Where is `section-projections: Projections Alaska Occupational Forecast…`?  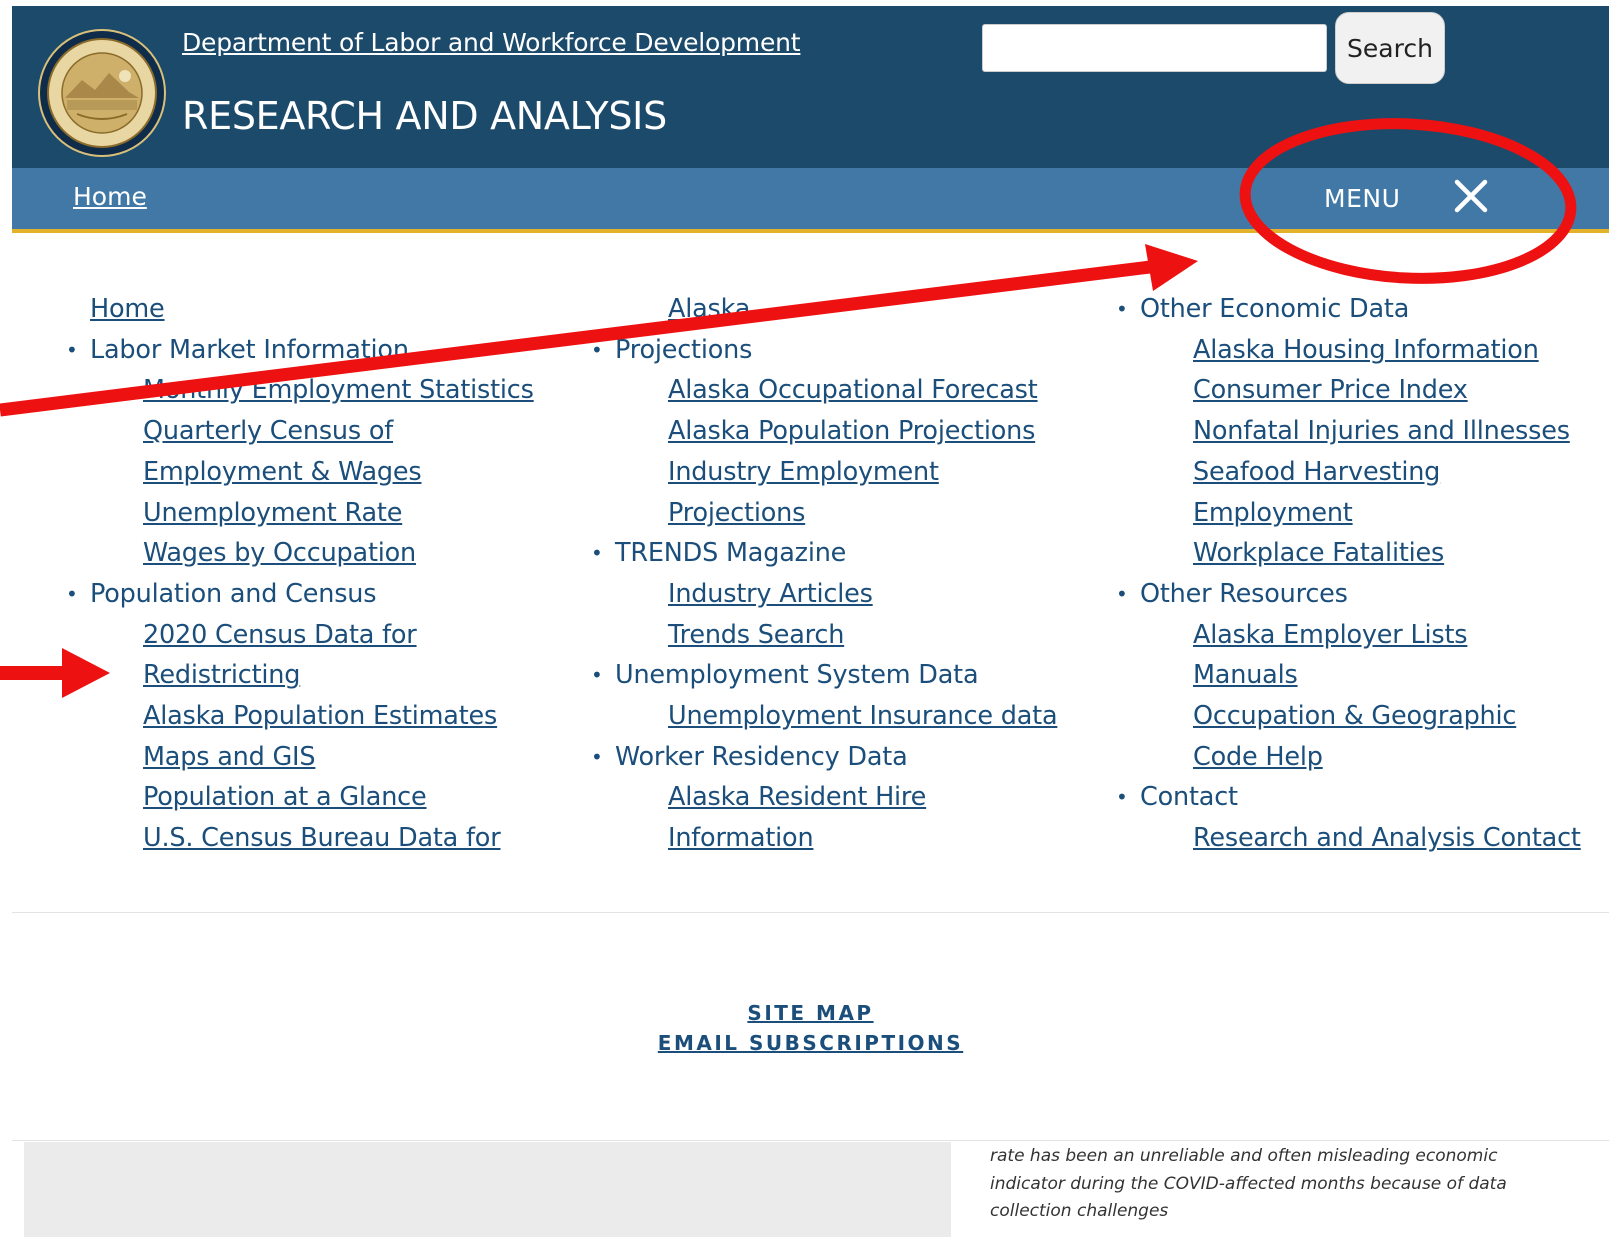 section-projections: Projections Alaska Occupational Forecast… is located at coordinates (824, 432).